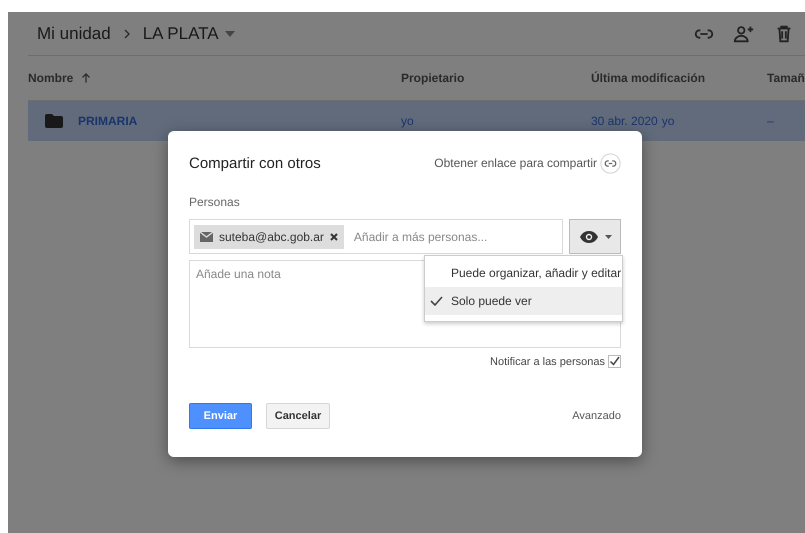 This screenshot has height=533, width=805. Describe the element at coordinates (51, 78) in the screenshot. I see `column-header: Nombre` at that location.